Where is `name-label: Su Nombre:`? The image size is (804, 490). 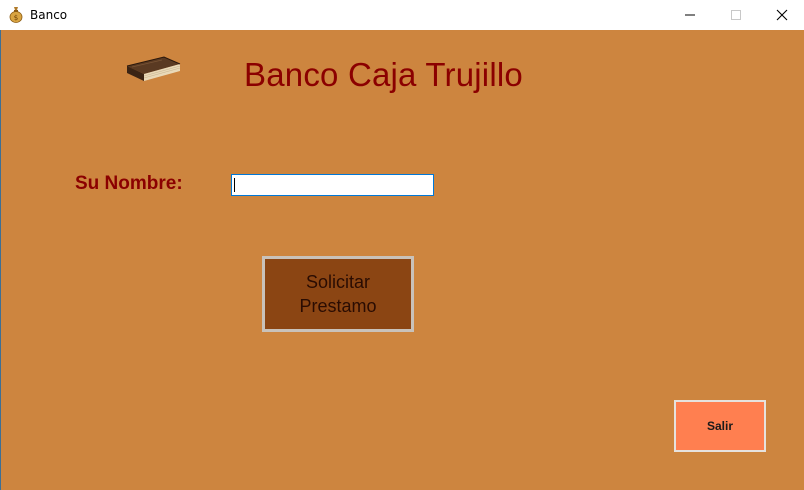
name-label: Su Nombre: is located at coordinates (129, 183).